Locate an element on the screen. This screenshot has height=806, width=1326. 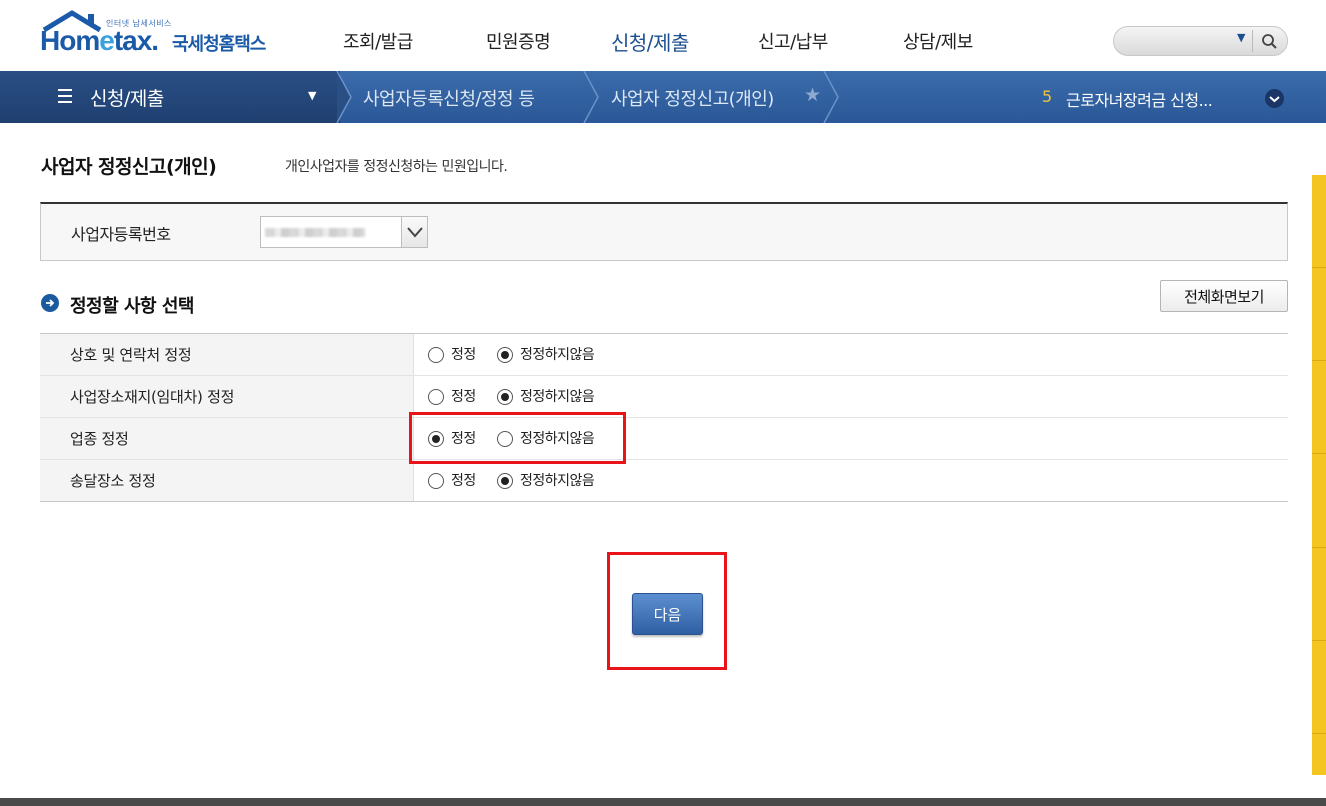
fullscreen-button: 전체화면보기 is located at coordinates (1224, 296).